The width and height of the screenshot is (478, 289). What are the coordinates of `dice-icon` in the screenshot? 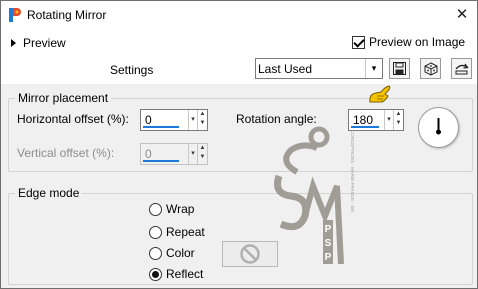 It's located at (430, 68).